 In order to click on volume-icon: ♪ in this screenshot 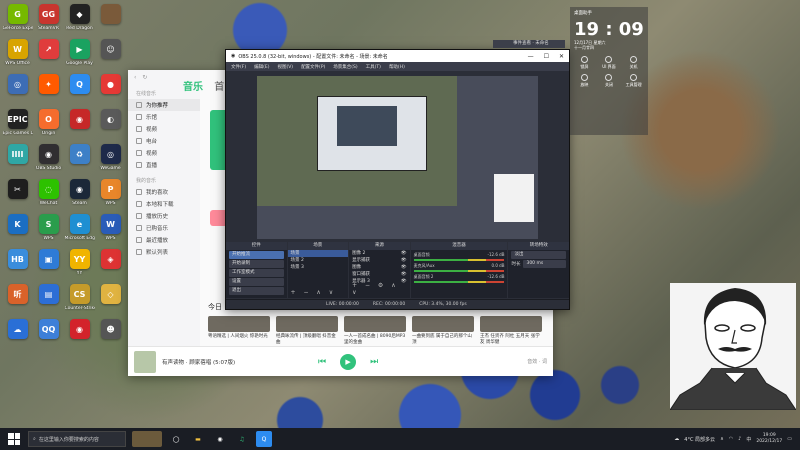, I will do `click(739, 439)`.